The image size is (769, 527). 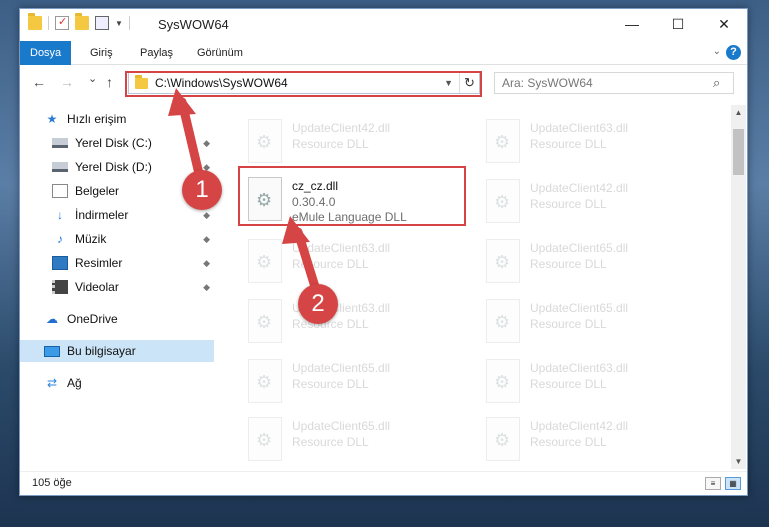 What do you see at coordinates (738, 461) in the screenshot?
I see `scroll-down-icon: ▼` at bounding box center [738, 461].